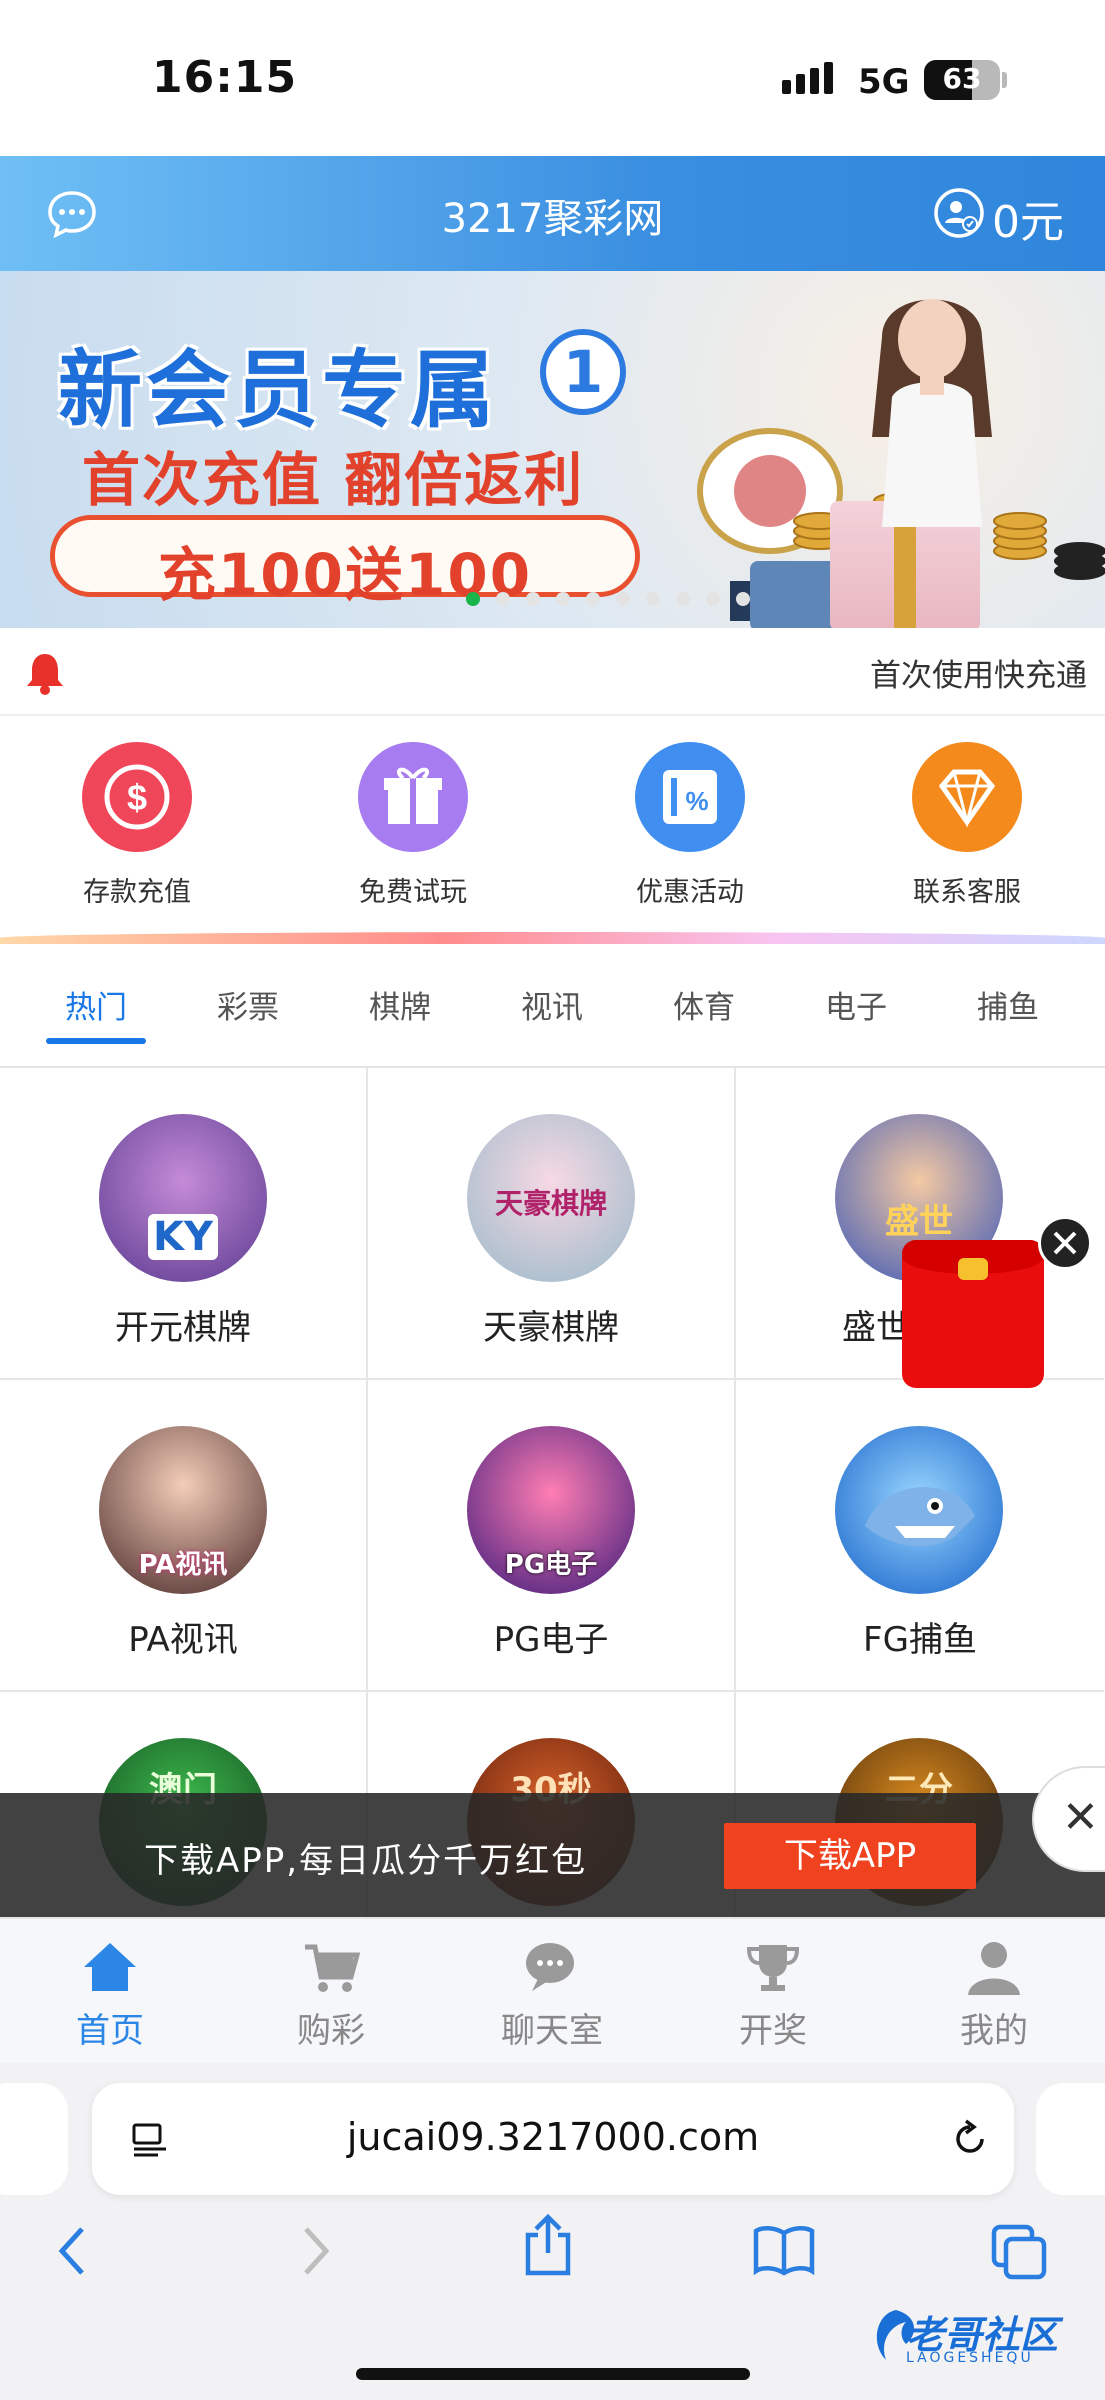  Describe the element at coordinates (183, 1510) in the screenshot. I see `game-avatar: PA视讯` at that location.